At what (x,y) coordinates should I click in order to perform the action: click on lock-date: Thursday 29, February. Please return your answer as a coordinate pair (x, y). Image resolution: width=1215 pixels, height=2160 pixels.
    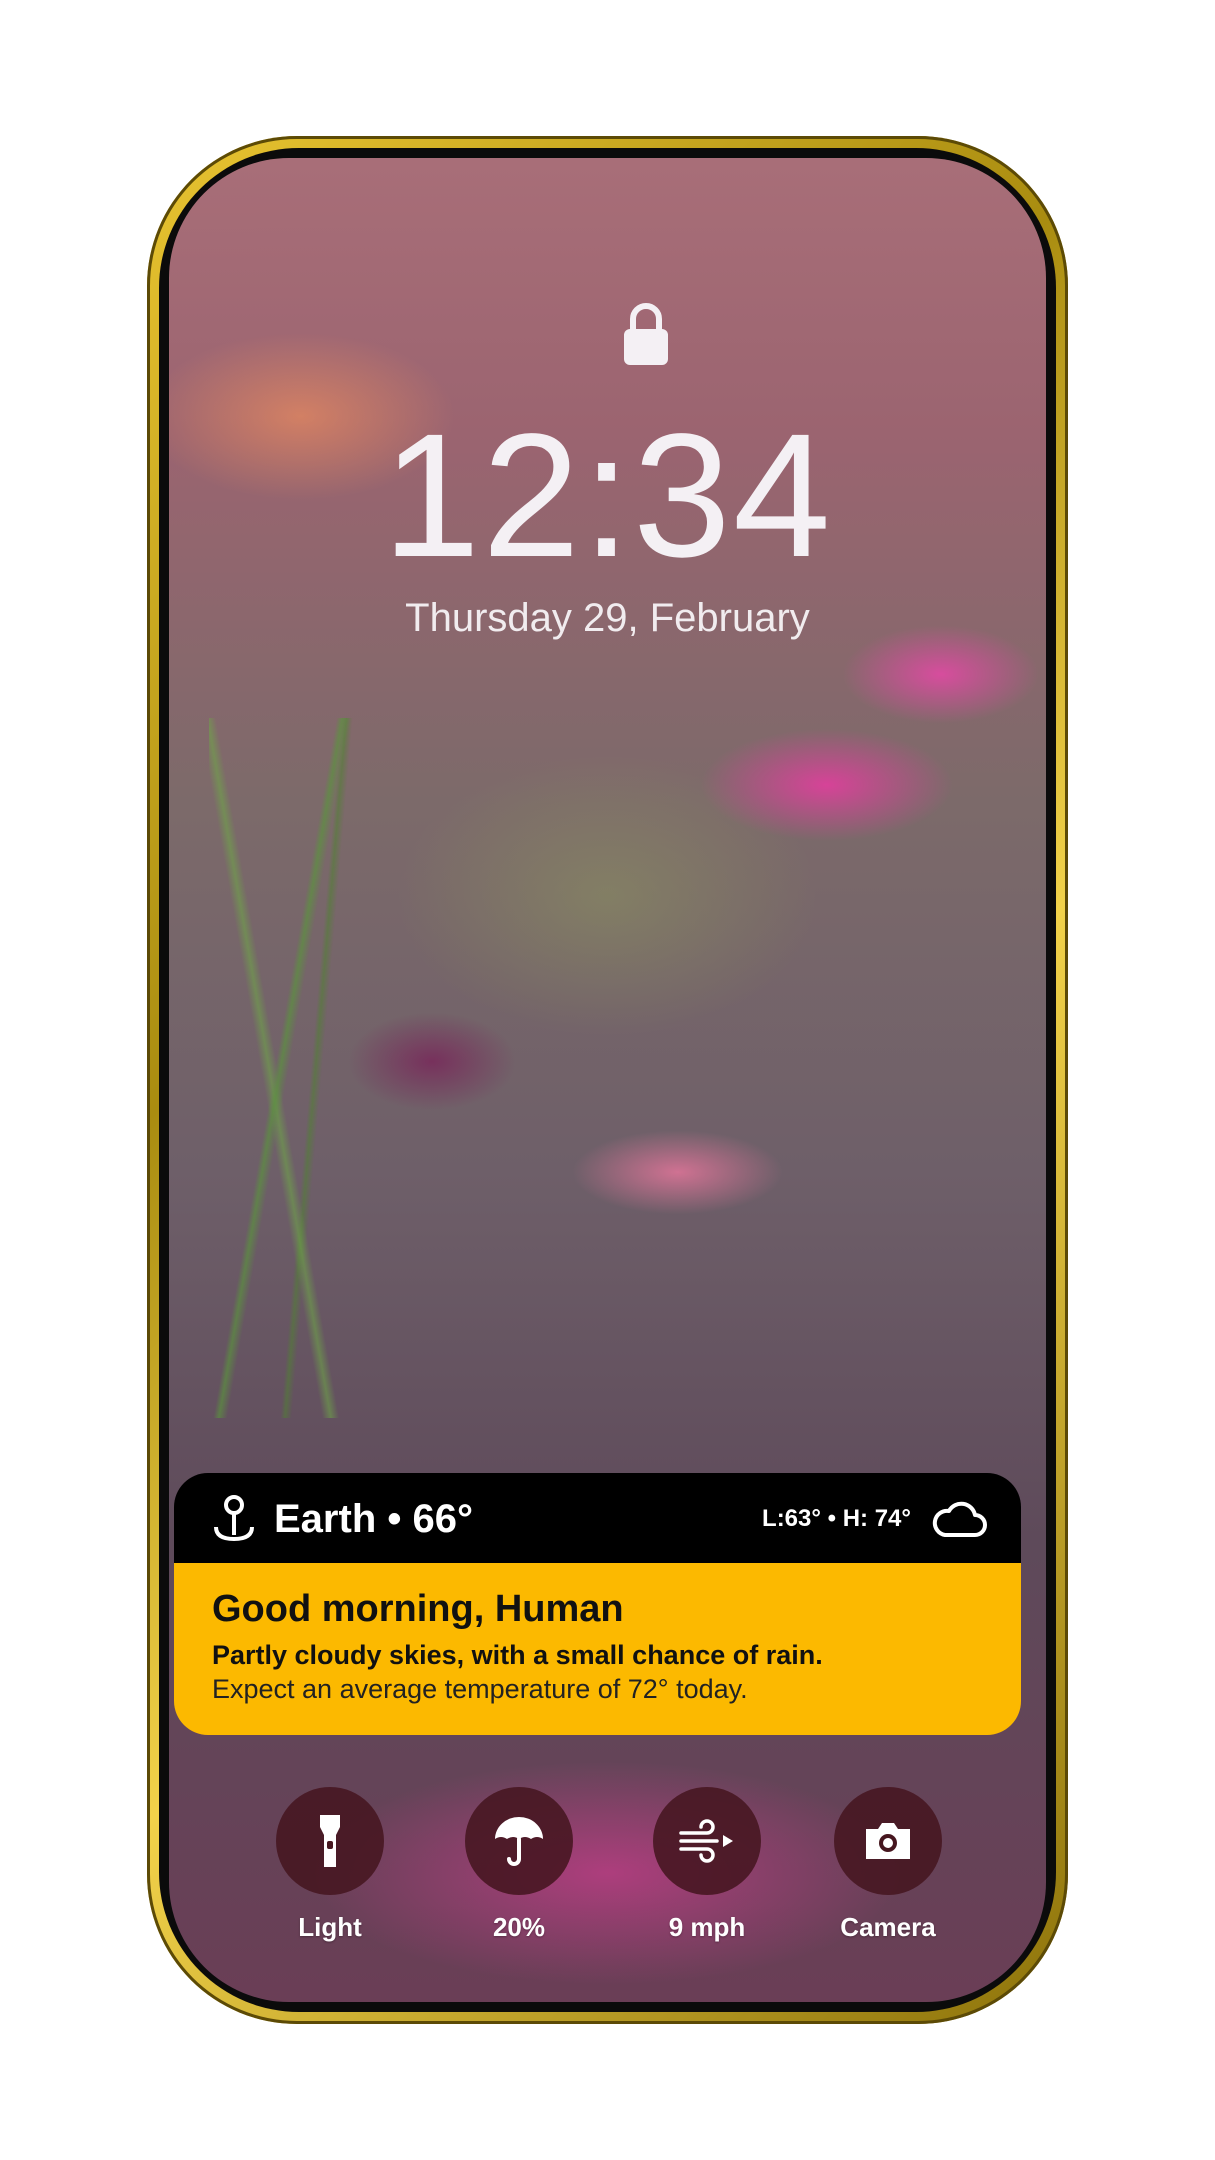
    Looking at the image, I should click on (607, 618).